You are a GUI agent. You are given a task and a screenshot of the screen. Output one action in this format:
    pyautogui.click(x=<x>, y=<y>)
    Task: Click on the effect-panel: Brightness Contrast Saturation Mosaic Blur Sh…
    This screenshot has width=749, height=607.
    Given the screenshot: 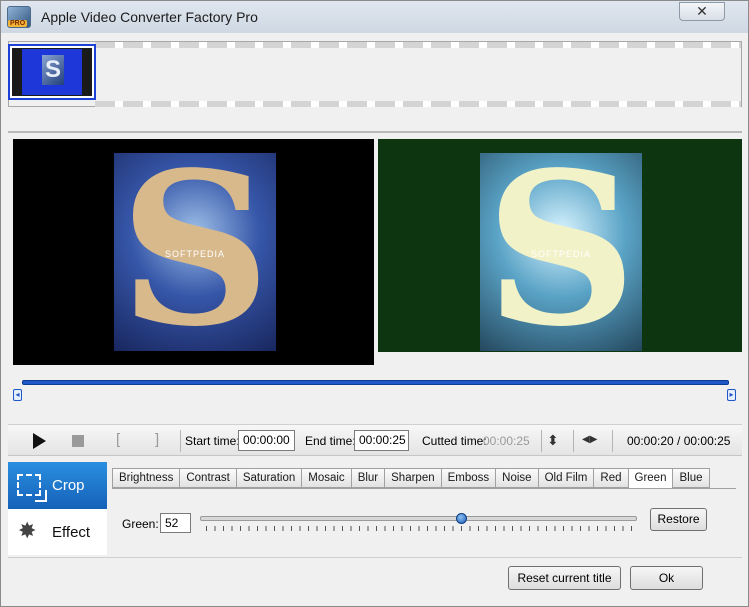 What is the action you would take?
    pyautogui.click(x=424, y=508)
    